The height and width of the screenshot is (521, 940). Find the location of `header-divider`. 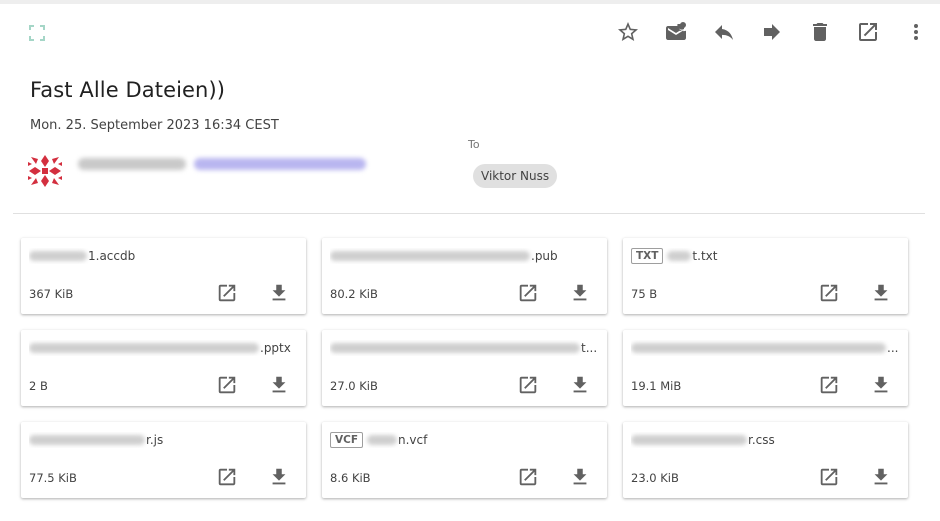

header-divider is located at coordinates (469, 213).